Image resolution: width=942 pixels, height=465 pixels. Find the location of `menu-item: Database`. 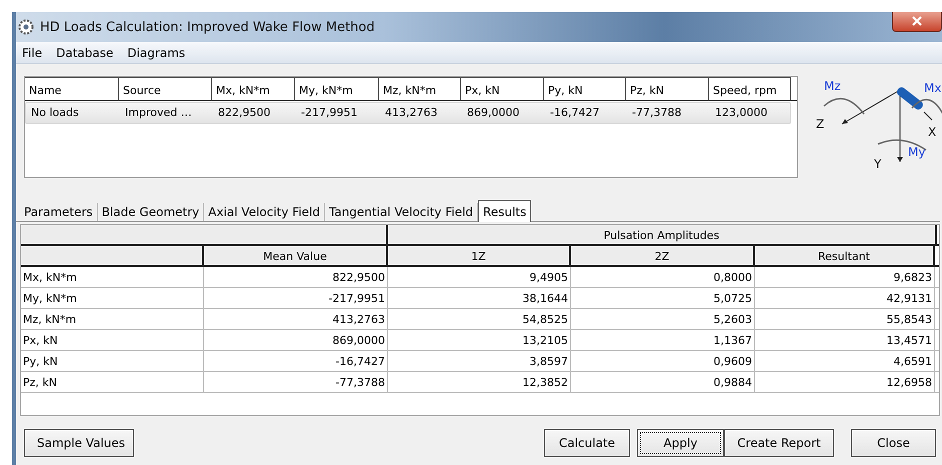

menu-item: Database is located at coordinates (85, 53).